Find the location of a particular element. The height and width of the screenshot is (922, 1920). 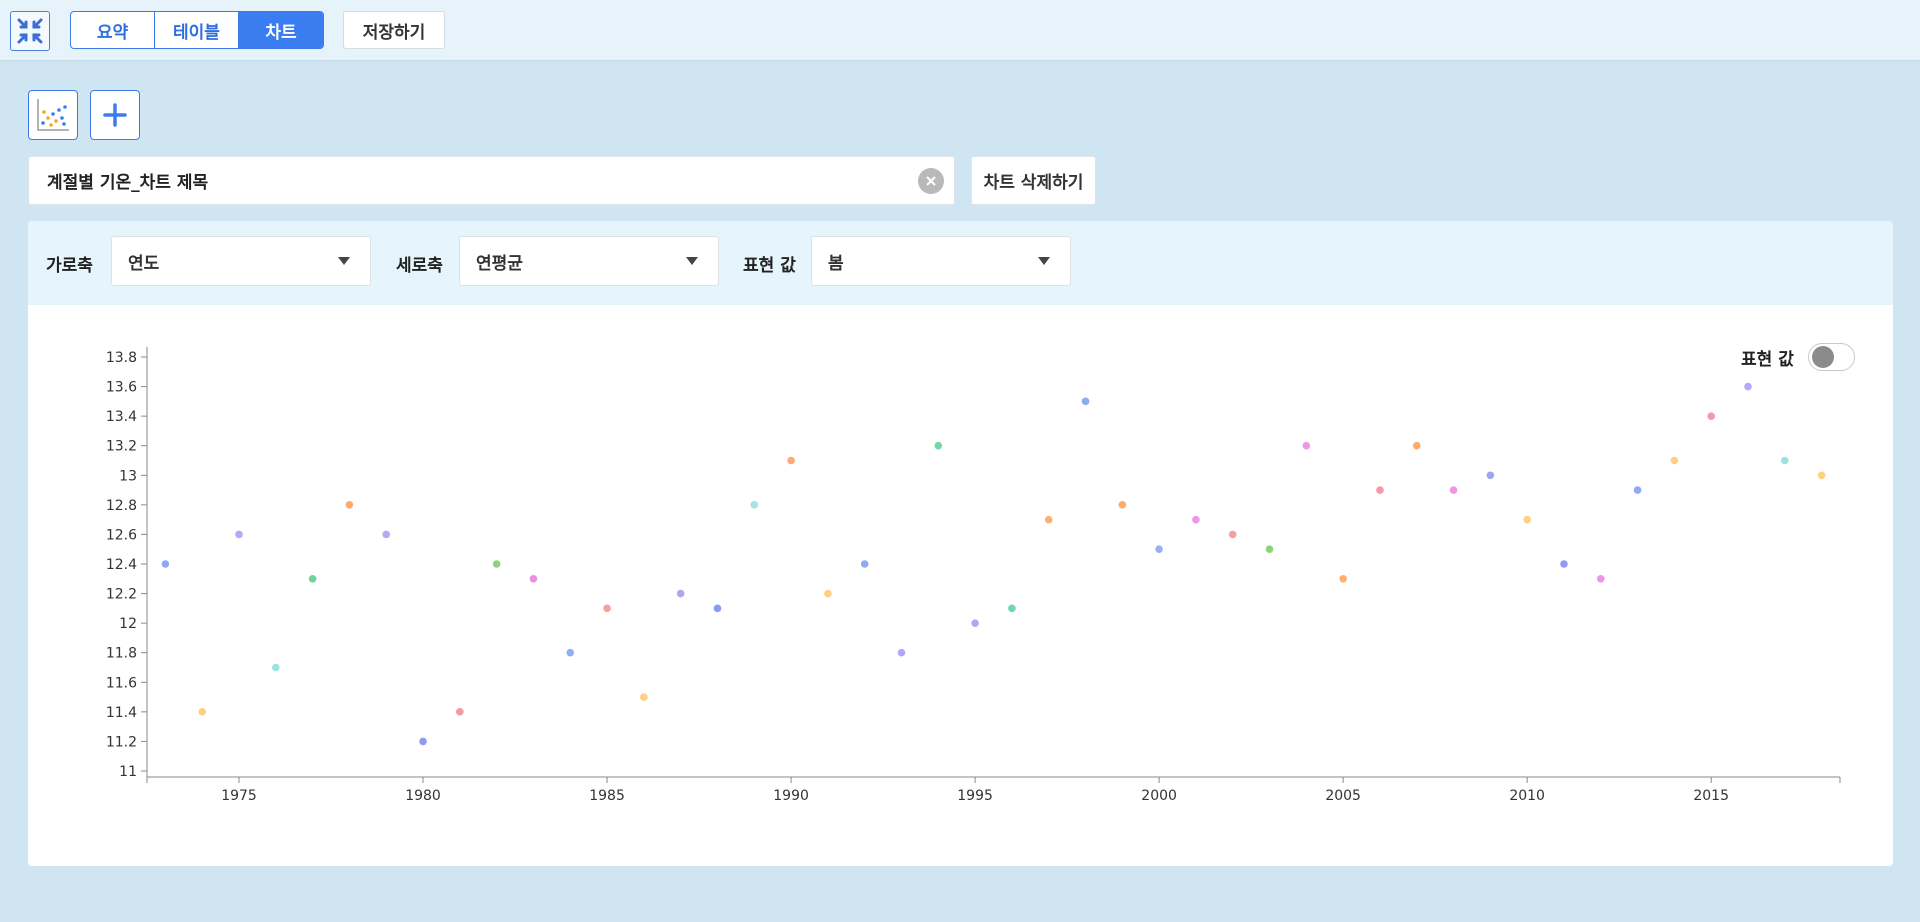

x-axis-label: 가로축 is located at coordinates (69, 265).